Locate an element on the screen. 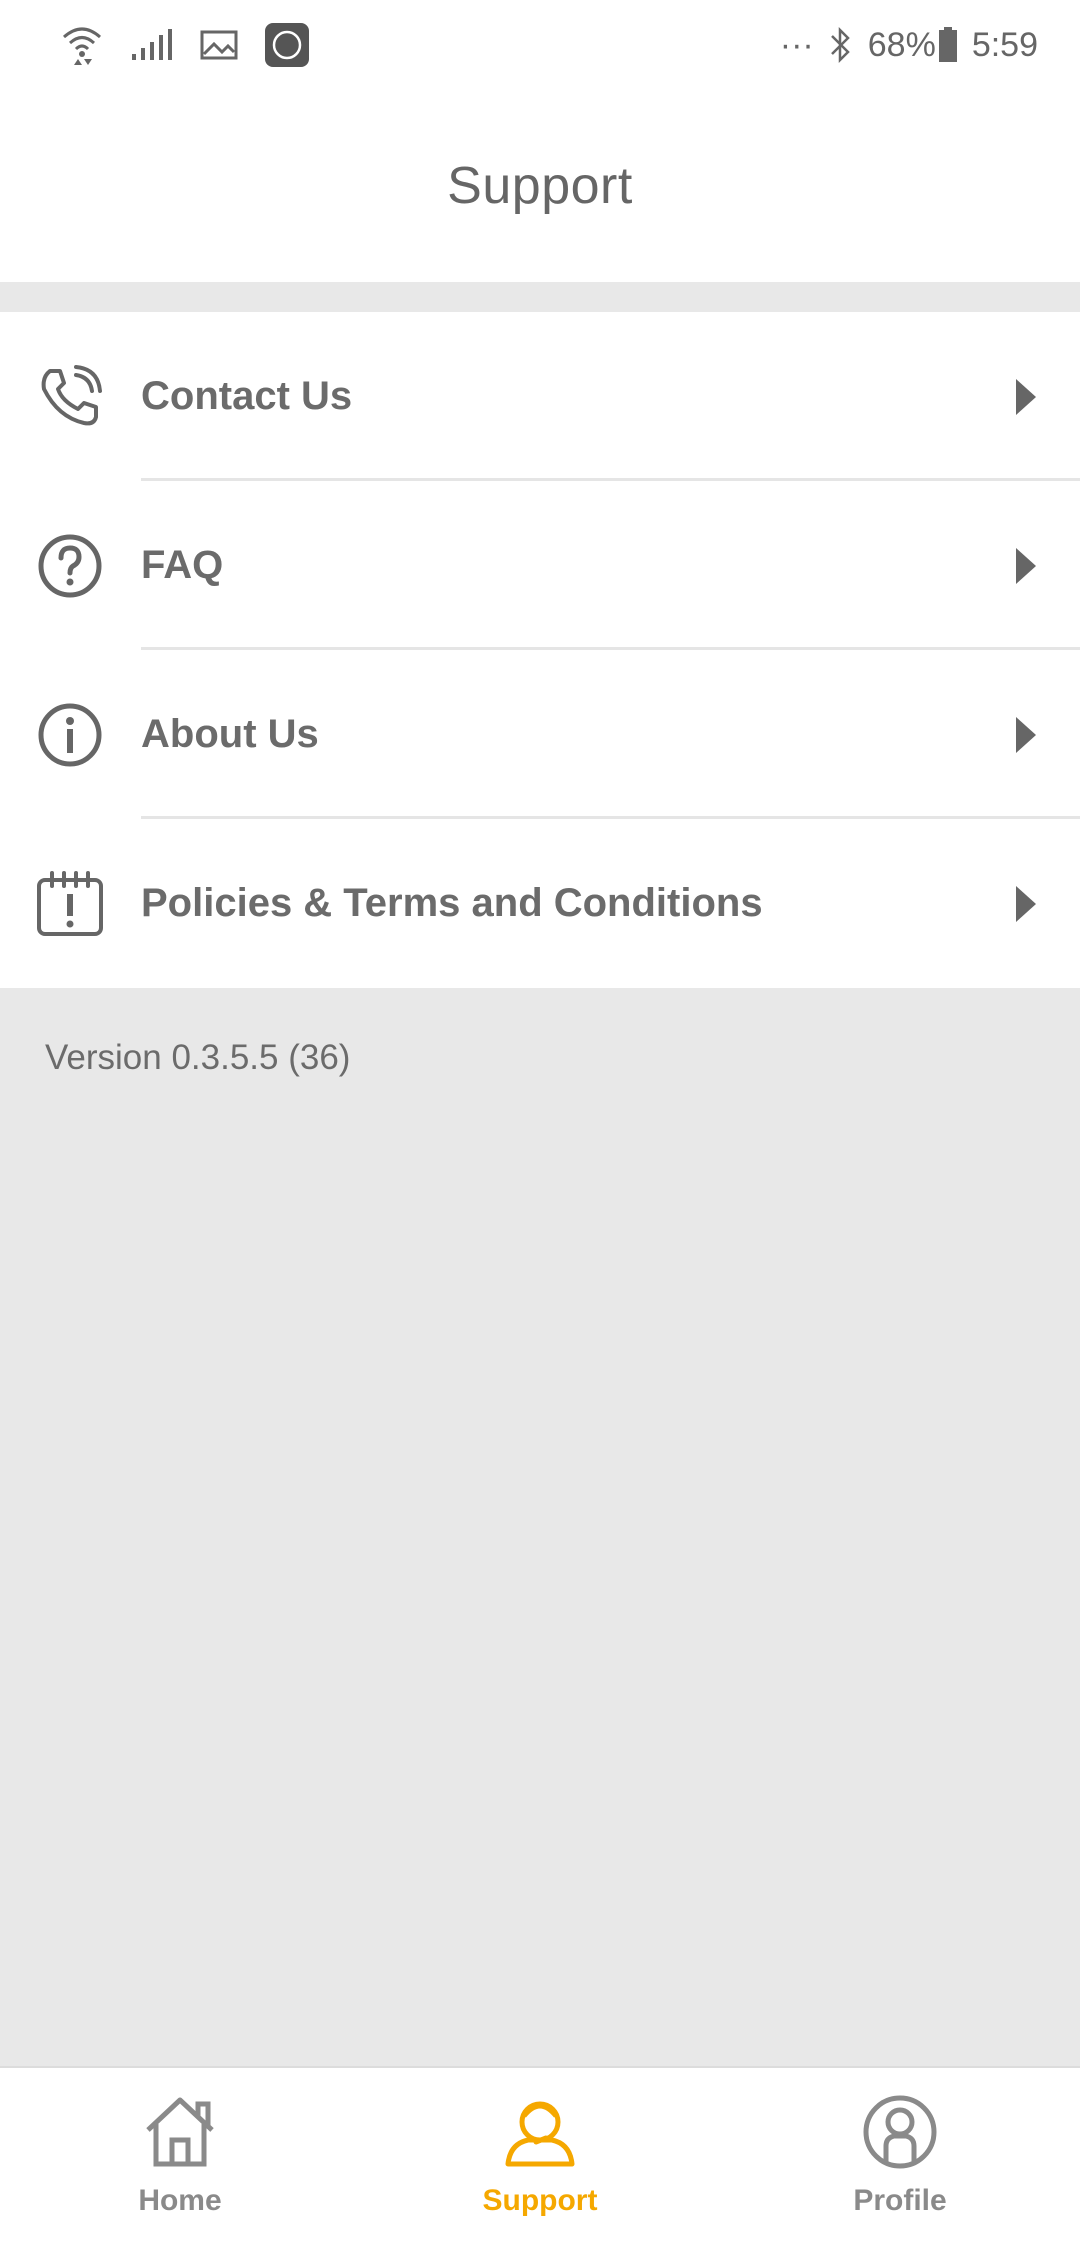  image-icon is located at coordinates (219, 45).